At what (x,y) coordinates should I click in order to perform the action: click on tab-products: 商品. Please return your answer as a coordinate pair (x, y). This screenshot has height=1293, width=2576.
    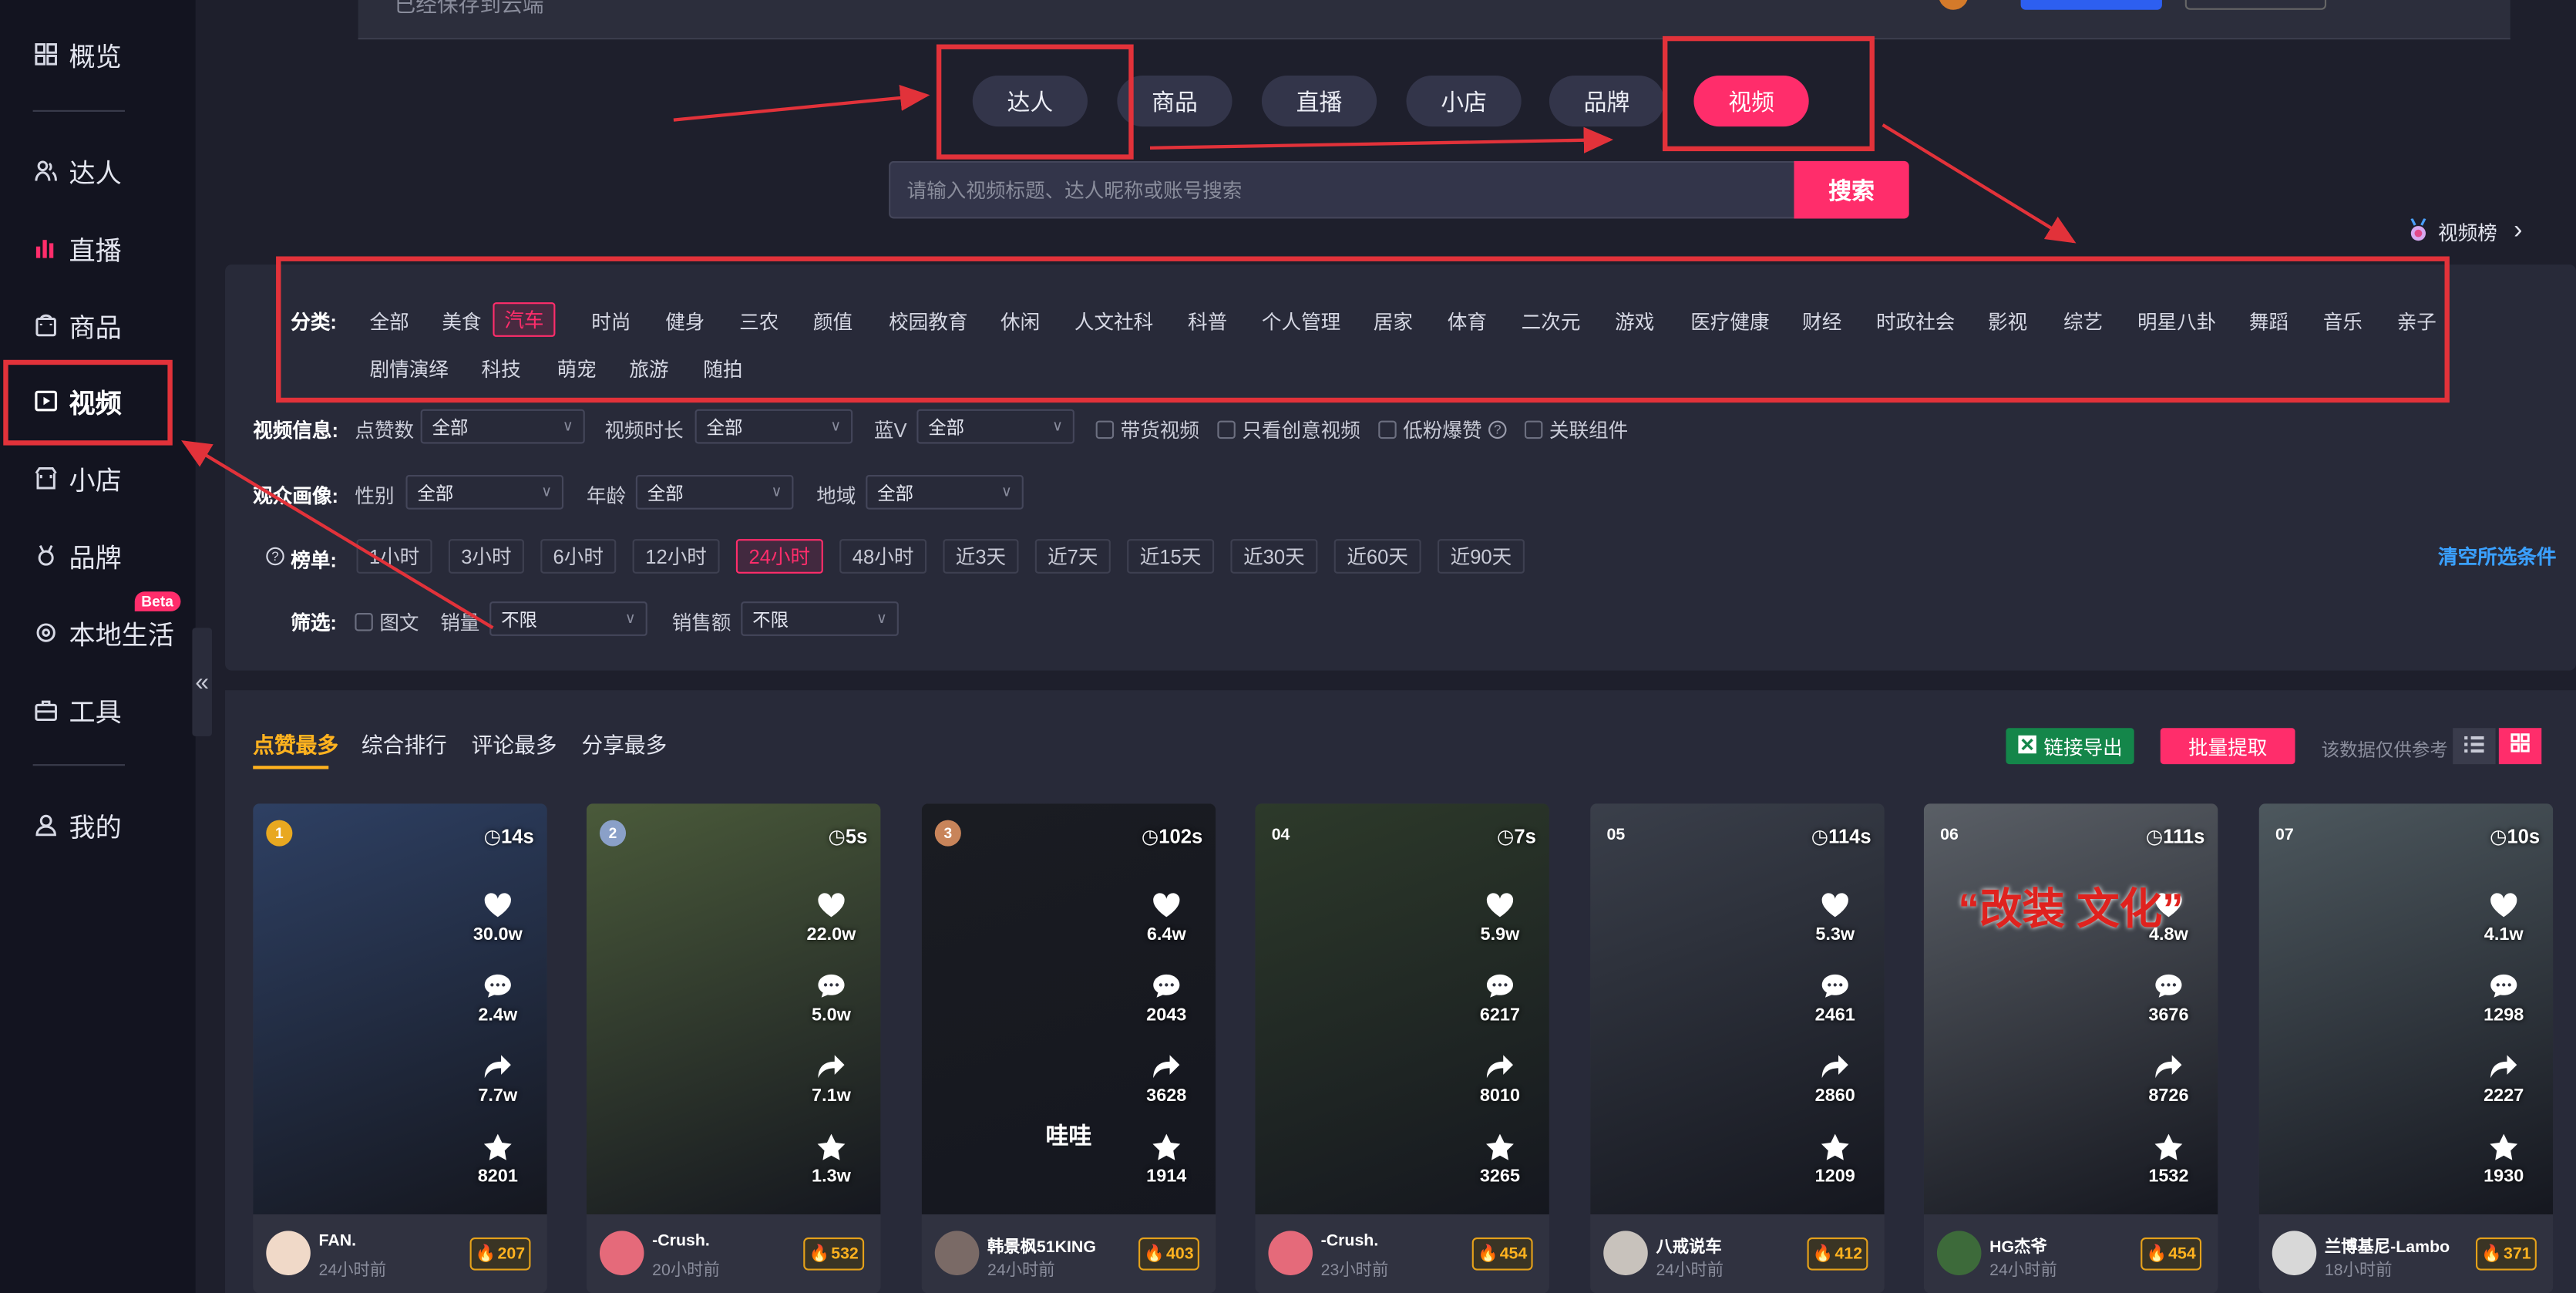
    Looking at the image, I should click on (1175, 102).